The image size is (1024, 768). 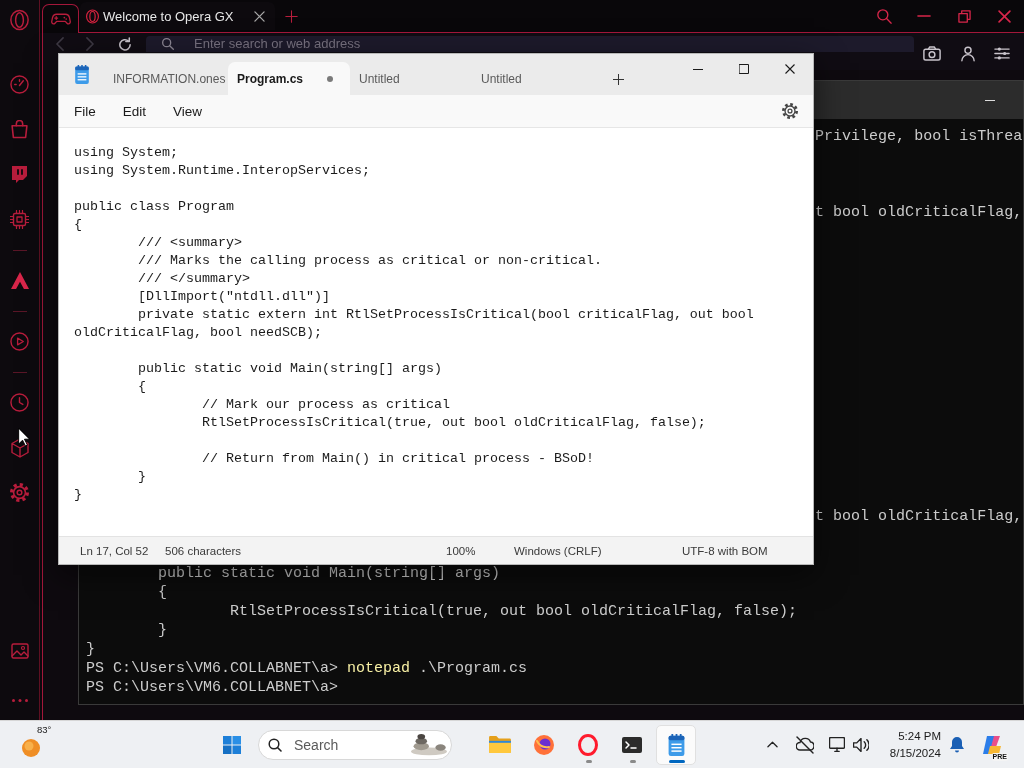 What do you see at coordinates (19, 174) in the screenshot?
I see `chat-bubble-icon` at bounding box center [19, 174].